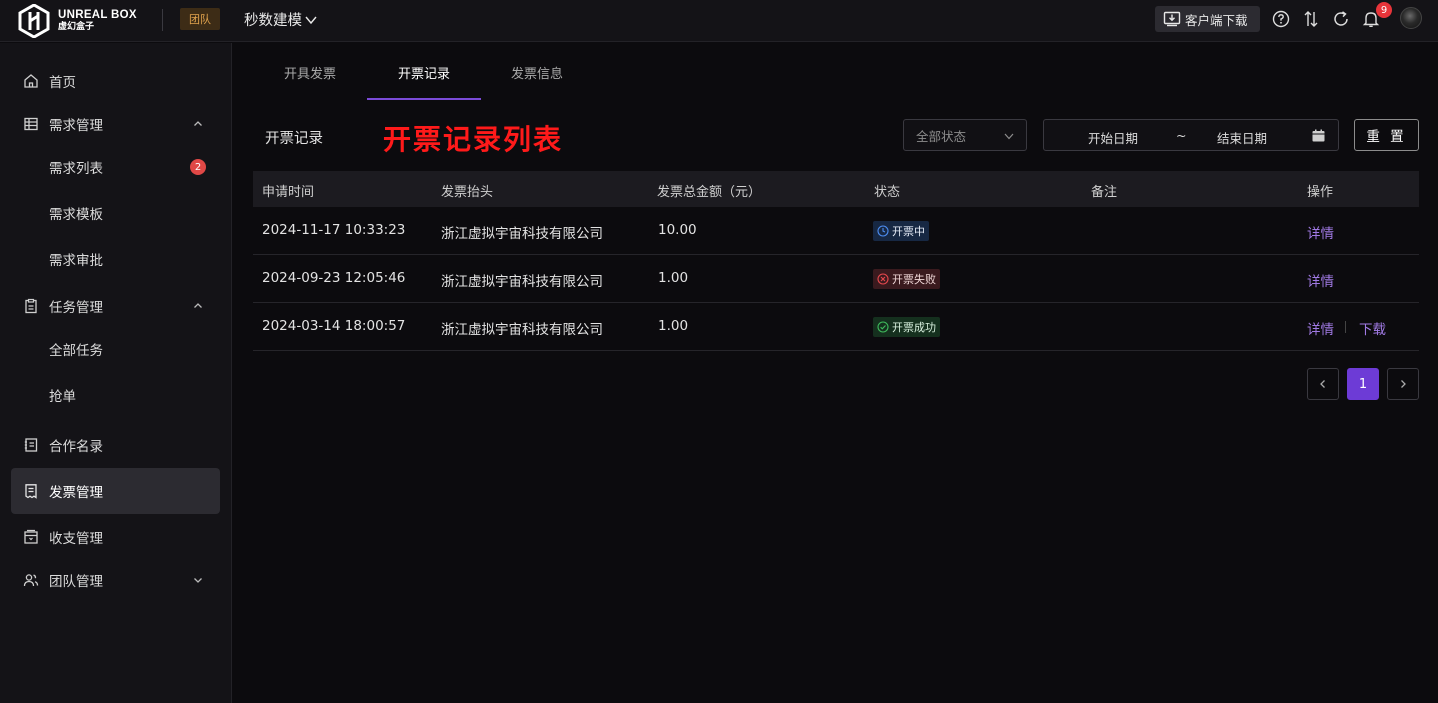 This screenshot has width=1438, height=703. Describe the element at coordinates (883, 327) in the screenshot. I see `check-circle-icon` at that location.